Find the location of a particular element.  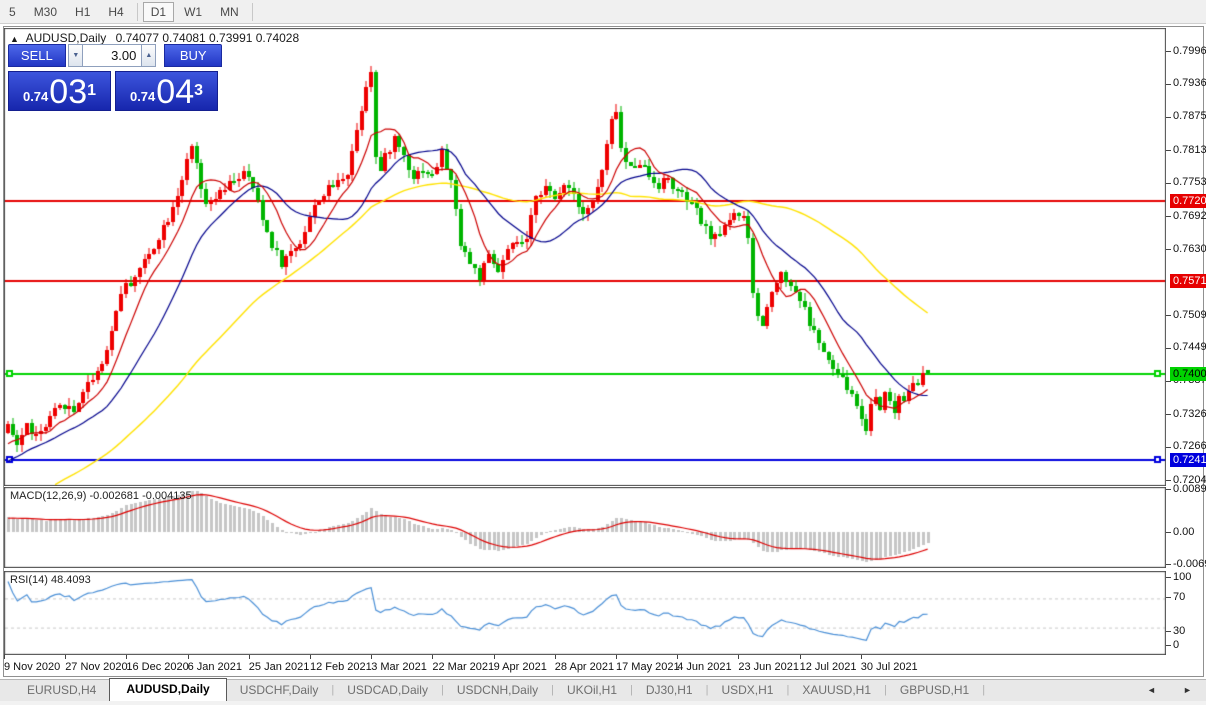

price-axis-label: 0.79965 is located at coordinates (1189, 50).